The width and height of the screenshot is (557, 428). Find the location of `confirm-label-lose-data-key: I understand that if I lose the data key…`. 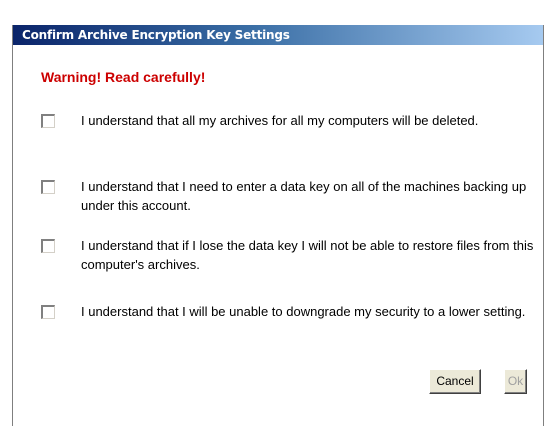

confirm-label-lose-data-key: I understand that if I lose the data key… is located at coordinates (307, 255).